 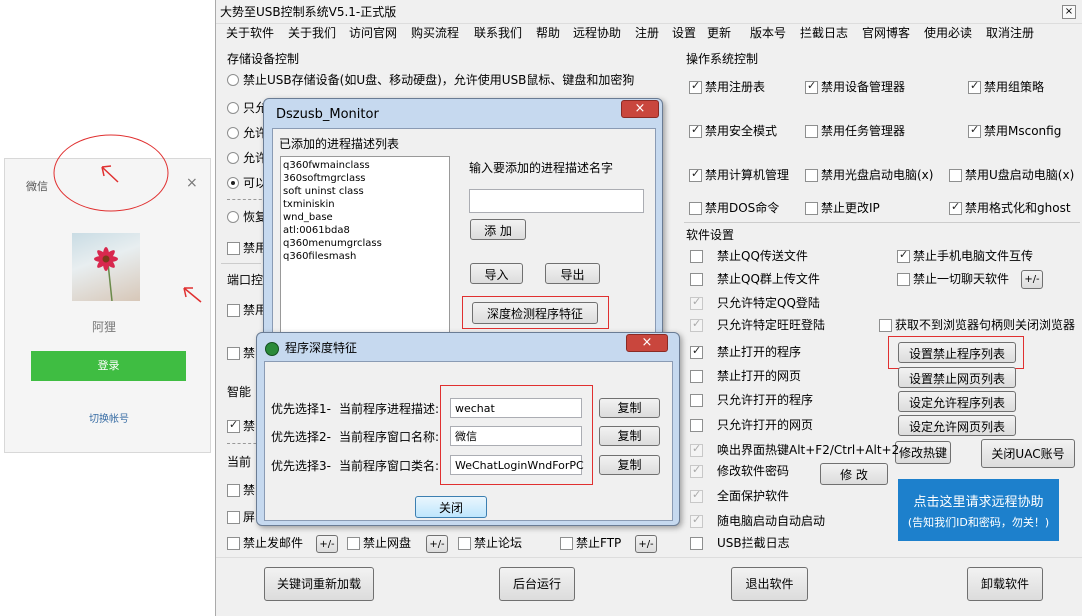 I want to click on browser-handle-checkbox, so click(x=885, y=325).